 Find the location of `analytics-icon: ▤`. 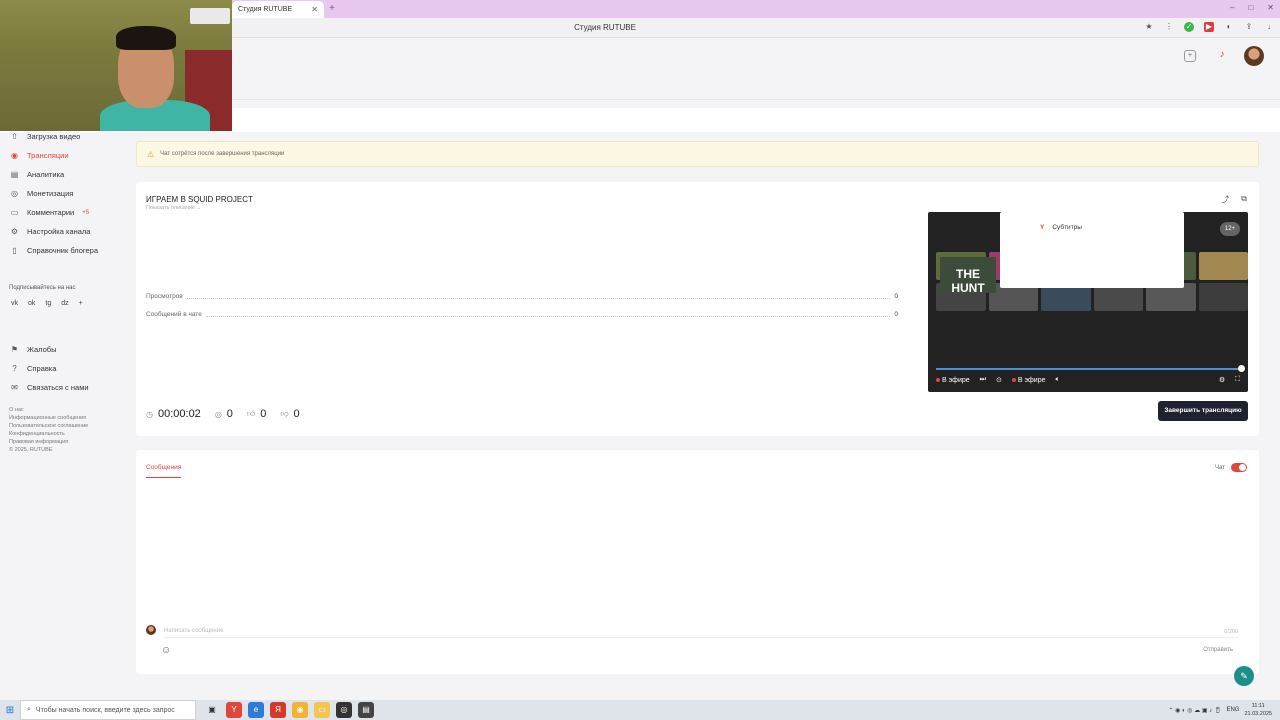

analytics-icon: ▤ is located at coordinates (14, 174).